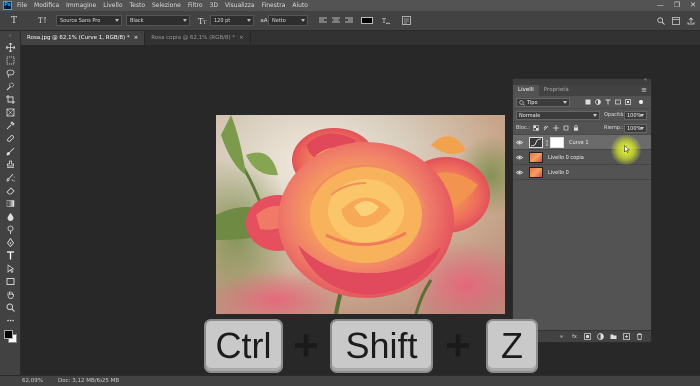  Describe the element at coordinates (10, 320) in the screenshot. I see `more-tools-icon` at that location.